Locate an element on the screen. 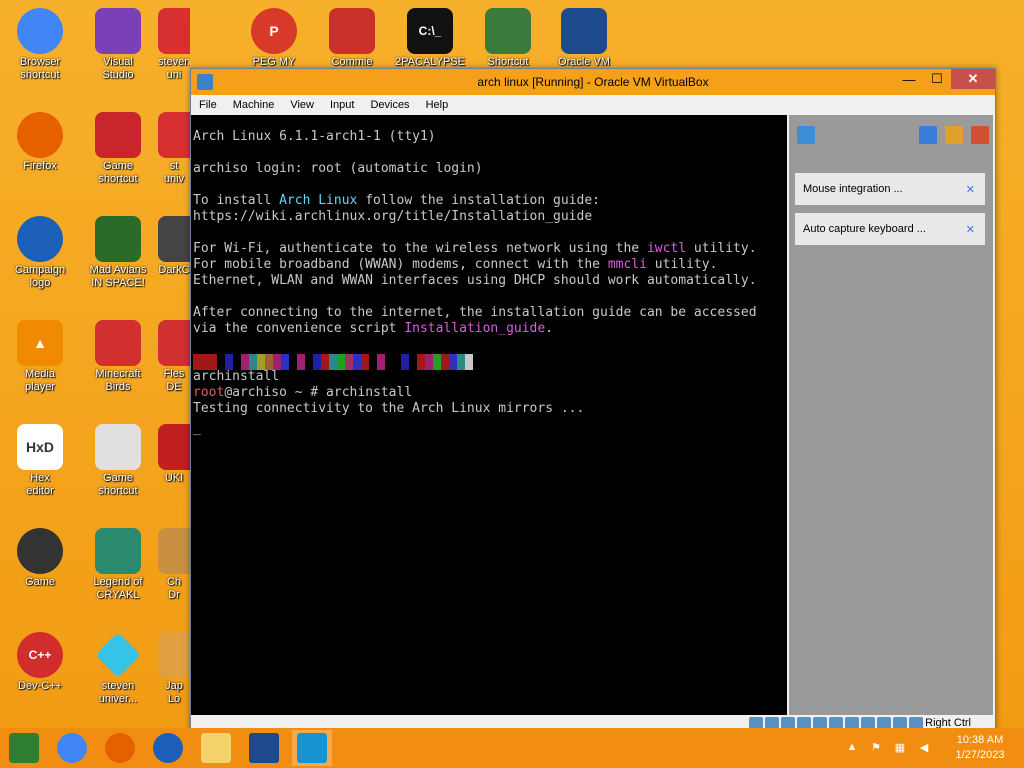 Image resolution: width=1024 pixels, height=768 pixels. menu-input: Input is located at coordinates (342, 105).